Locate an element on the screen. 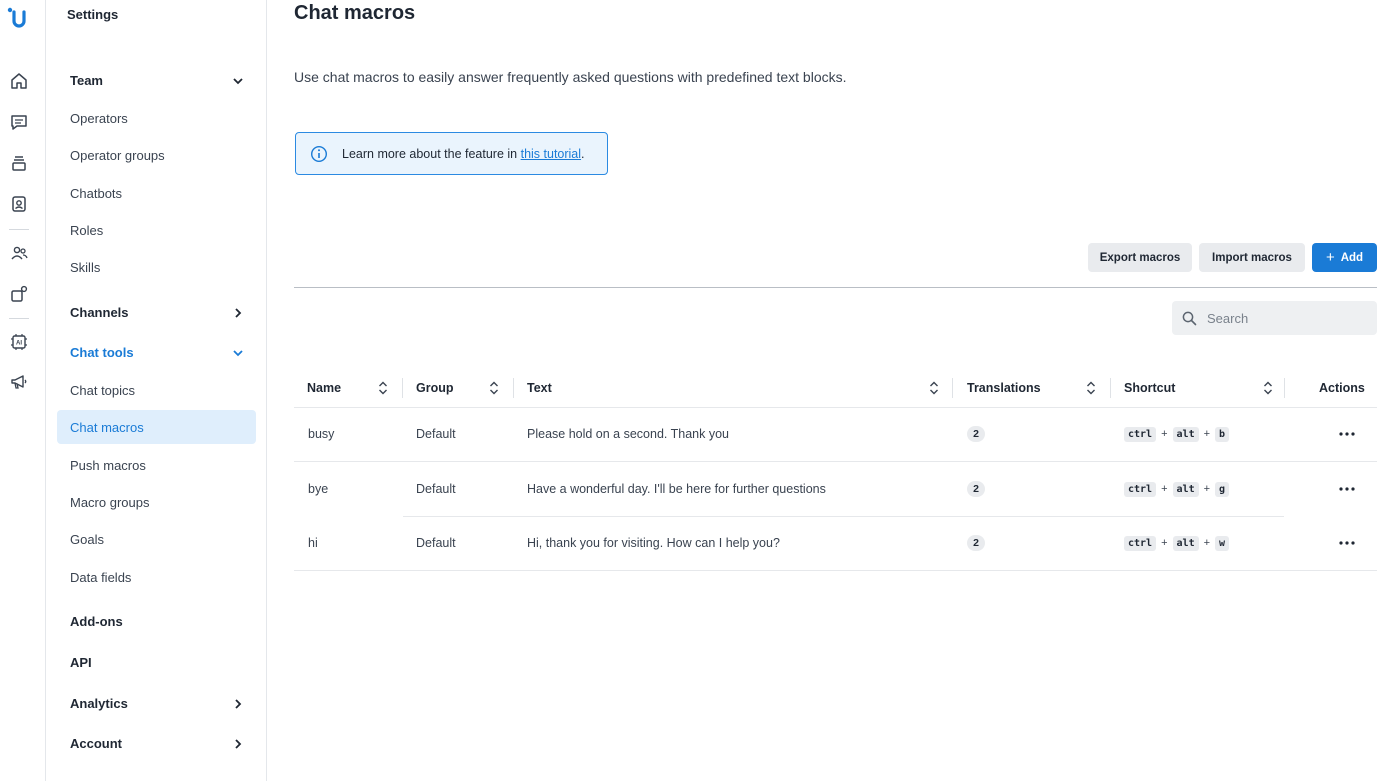 The height and width of the screenshot is (781, 1387). add-button-label: Add is located at coordinates (1352, 257).